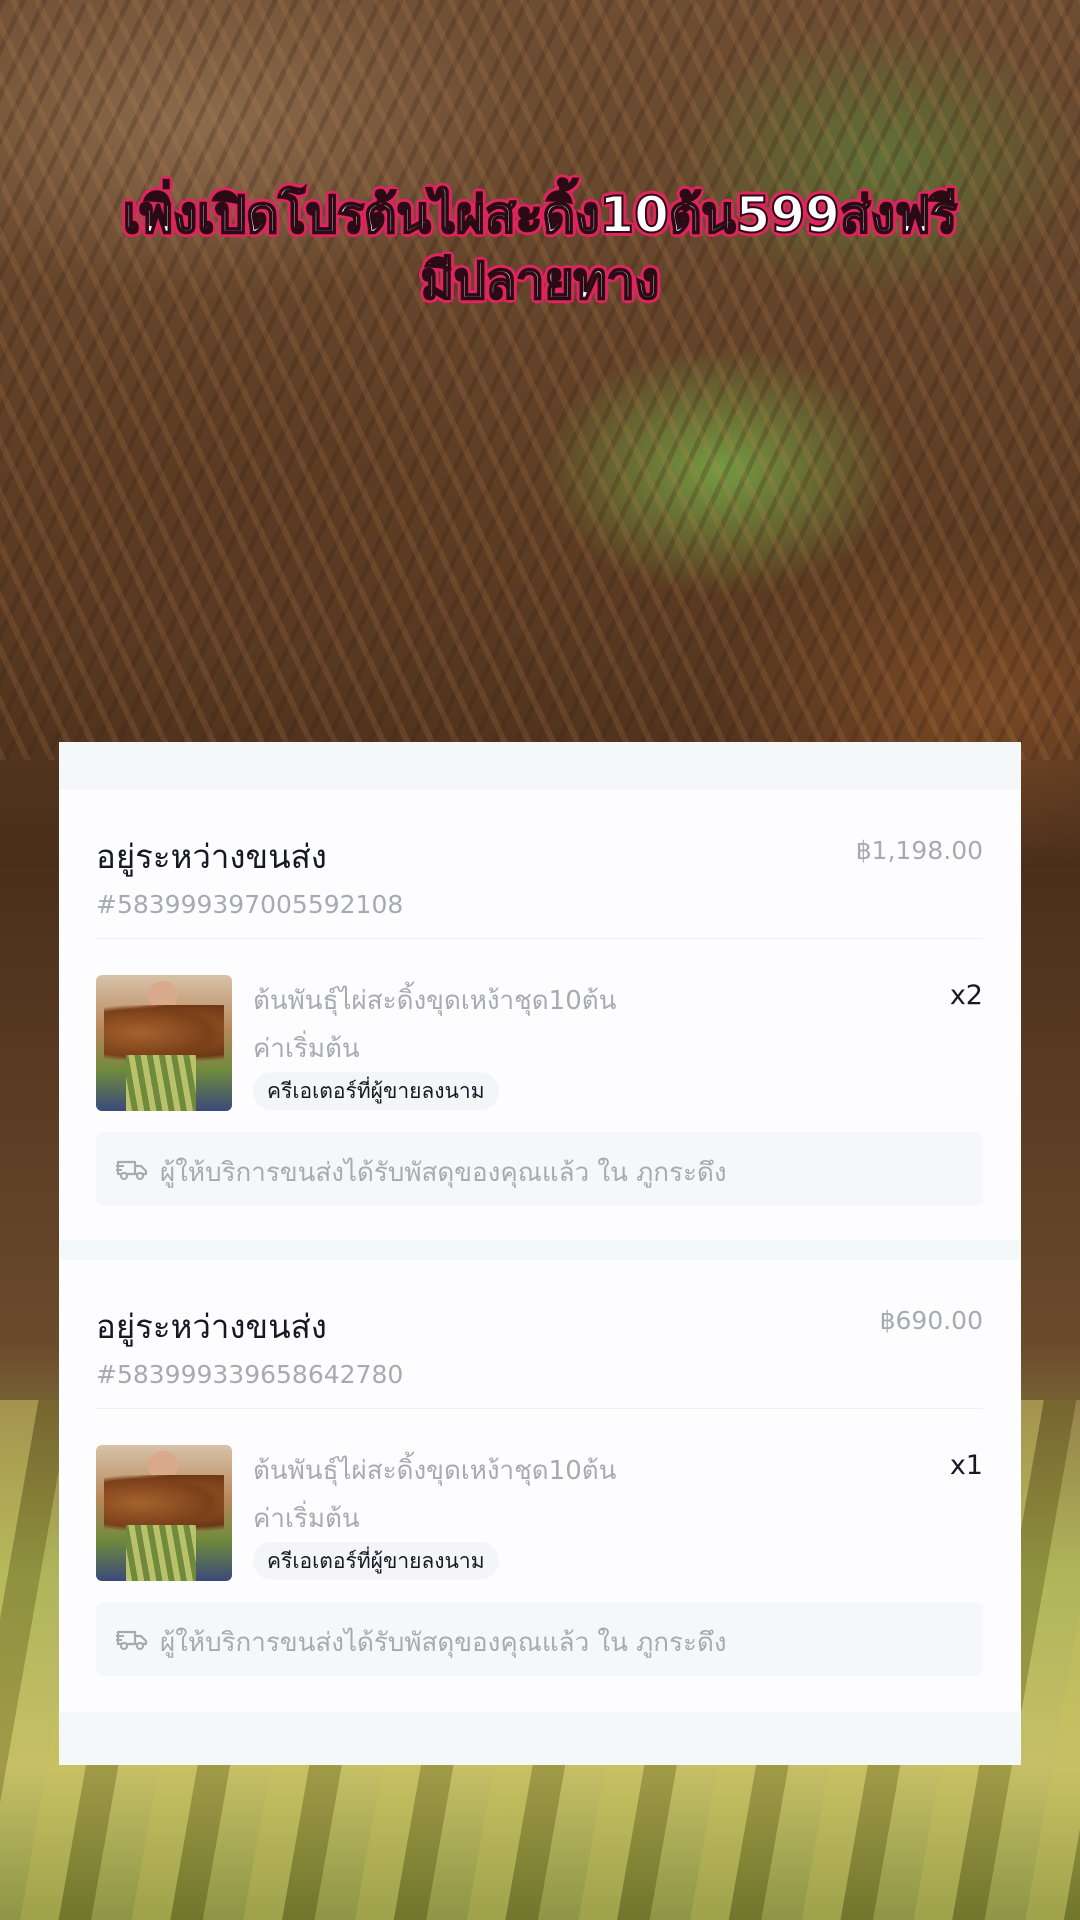 The width and height of the screenshot is (1080, 1920). I want to click on order-price: ฿1,198.00, so click(919, 850).